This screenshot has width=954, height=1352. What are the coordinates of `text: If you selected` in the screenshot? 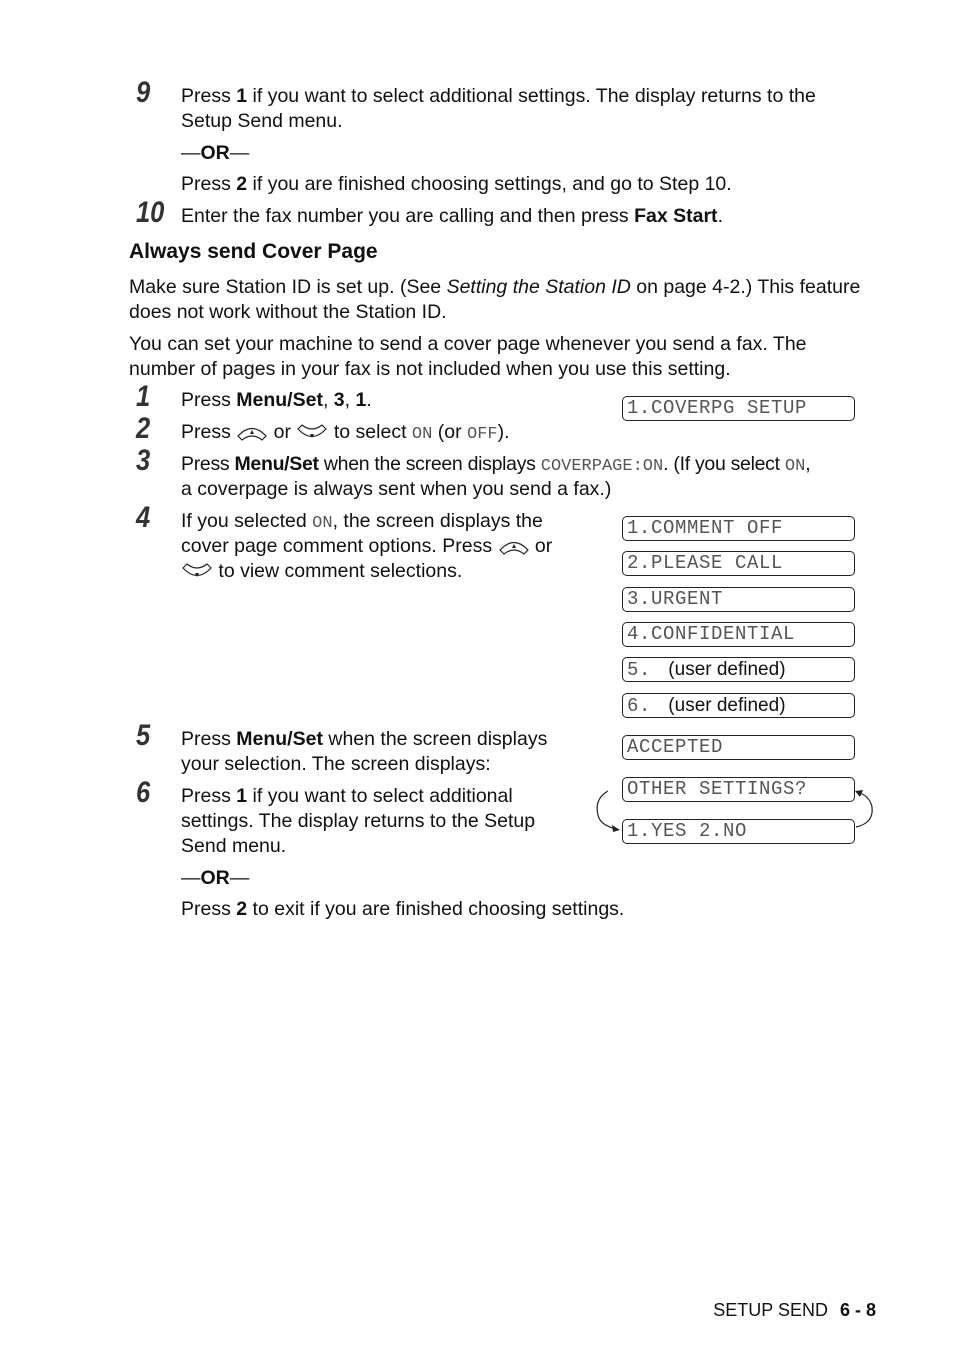 It's located at (247, 521).